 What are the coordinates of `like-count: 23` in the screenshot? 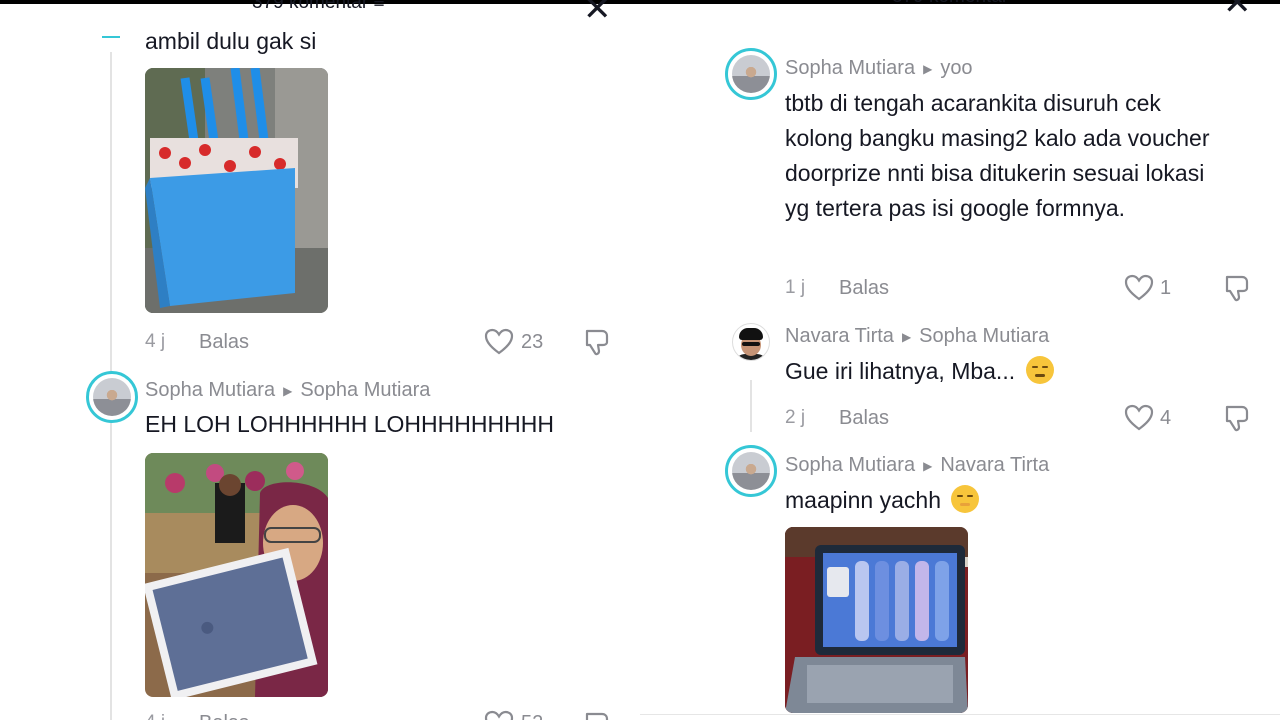 It's located at (532, 342).